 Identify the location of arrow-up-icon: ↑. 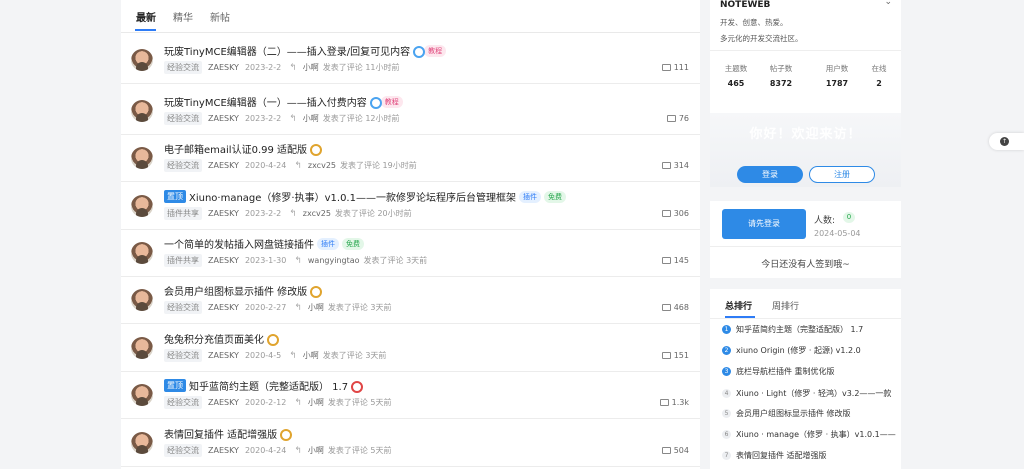
(1004, 141).